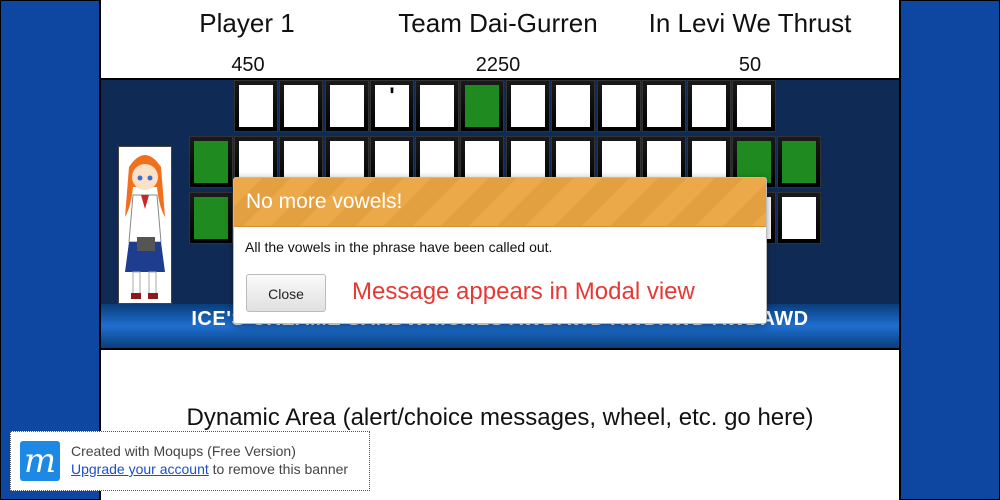 This screenshot has width=1000, height=500. I want to click on upgrade-link: Upgrade your account, so click(140, 469).